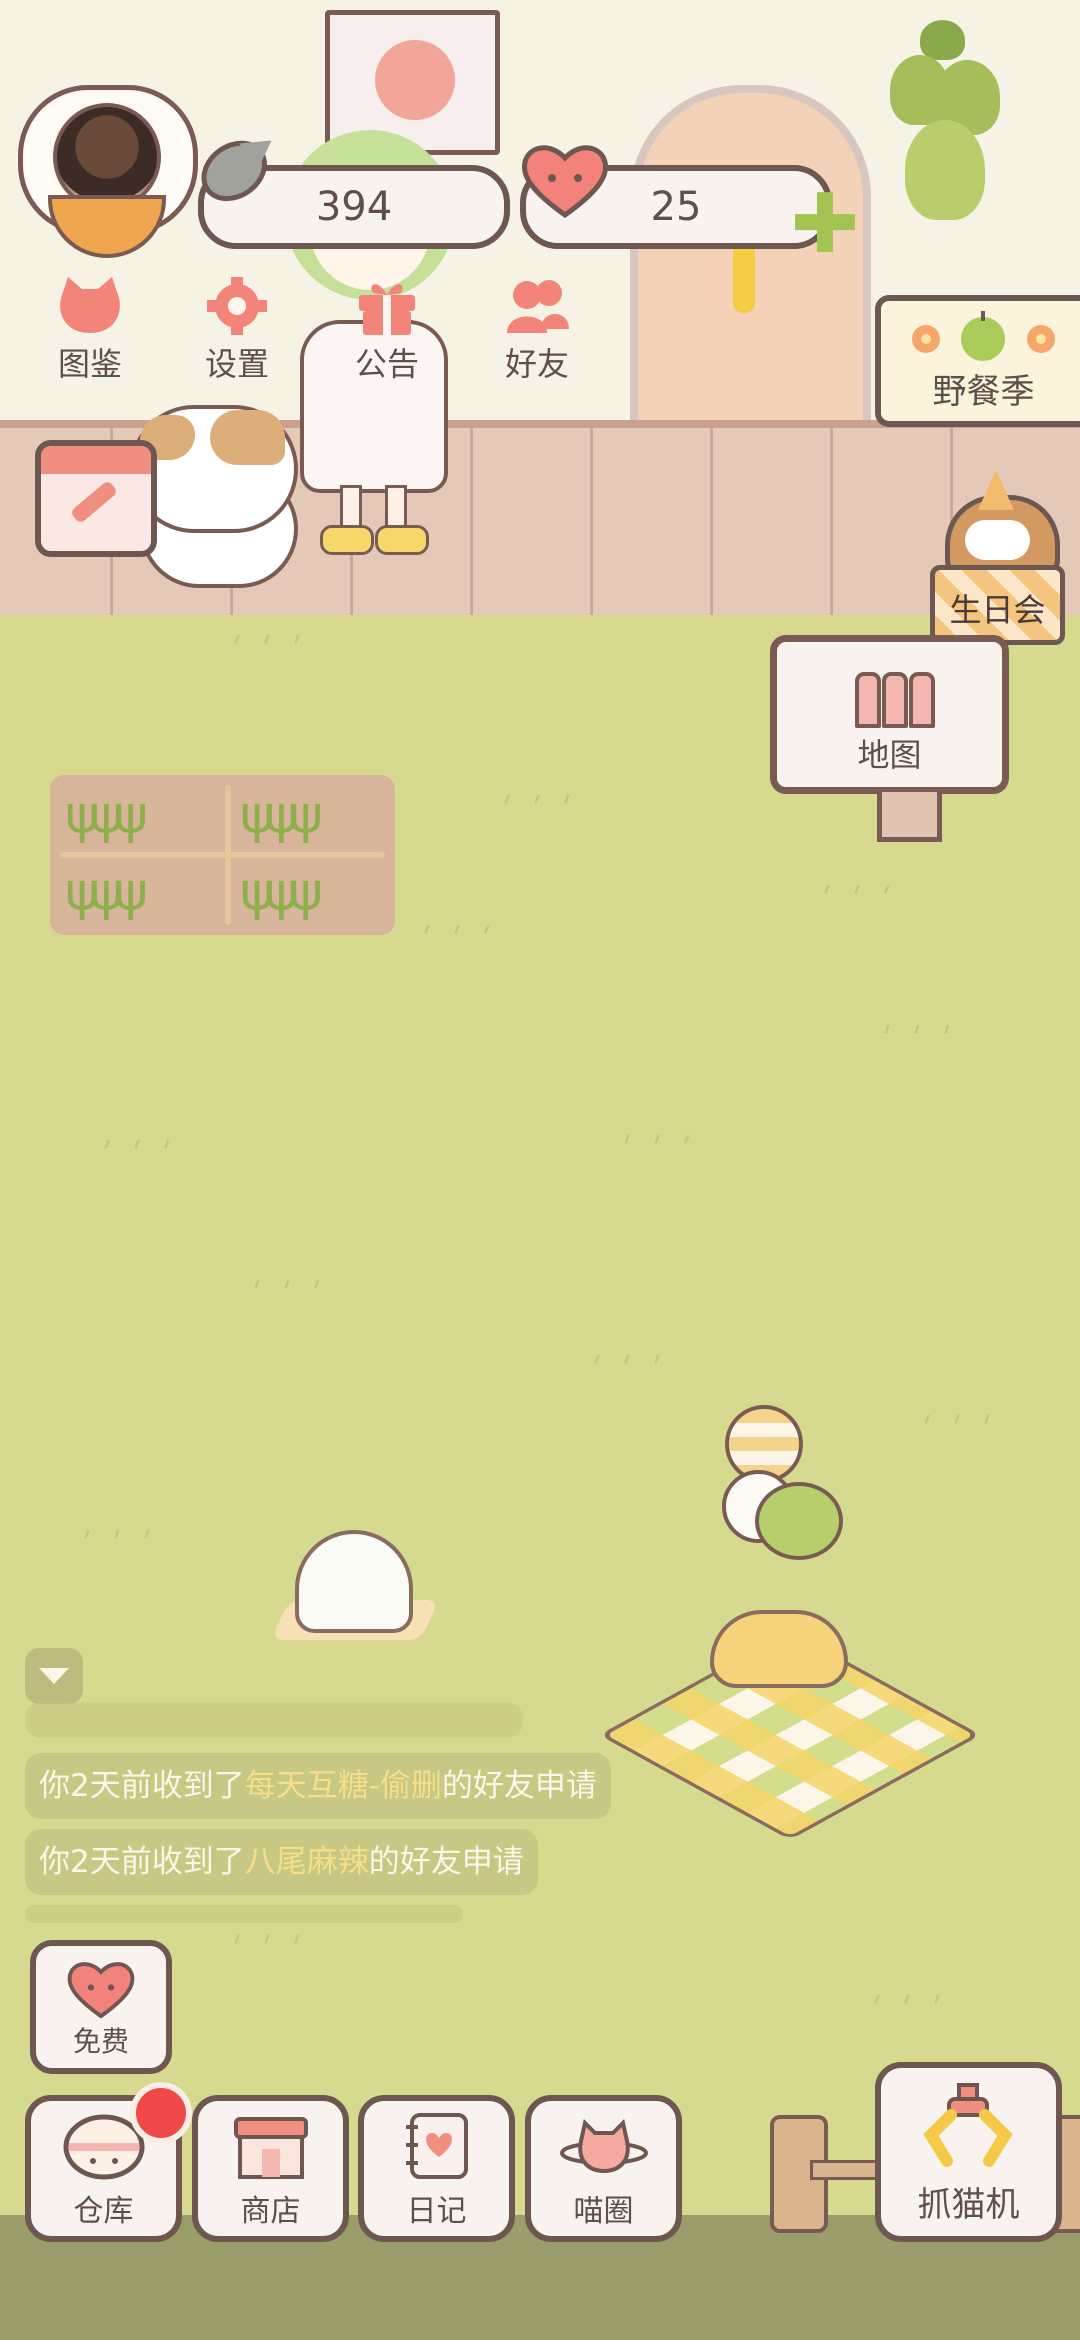 The image size is (1080, 2340). What do you see at coordinates (386, 364) in the screenshot?
I see `menu-announcement-label: 公告` at bounding box center [386, 364].